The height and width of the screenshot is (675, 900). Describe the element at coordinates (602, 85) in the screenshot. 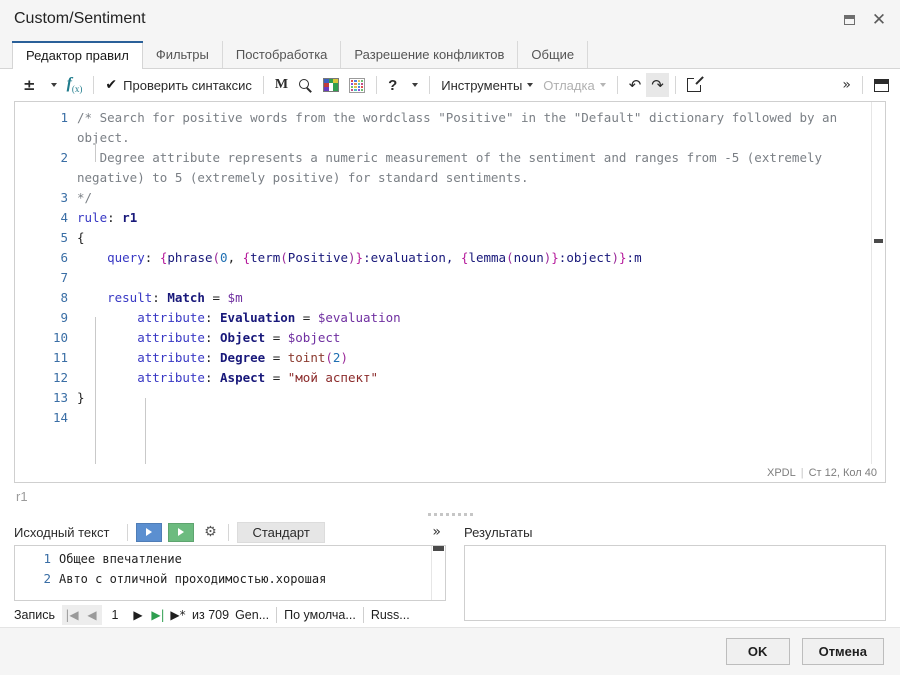

I see `chevron-down-icon` at that location.